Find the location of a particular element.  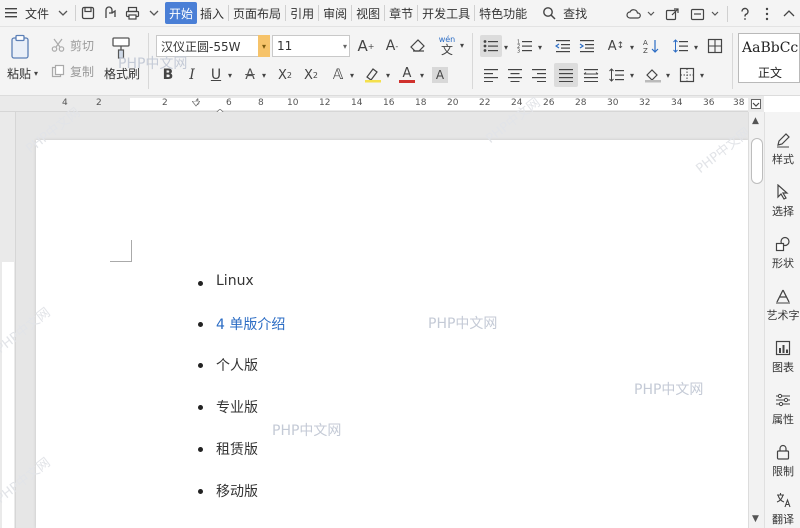

collapse-ribbon-icon is located at coordinates (789, 14).